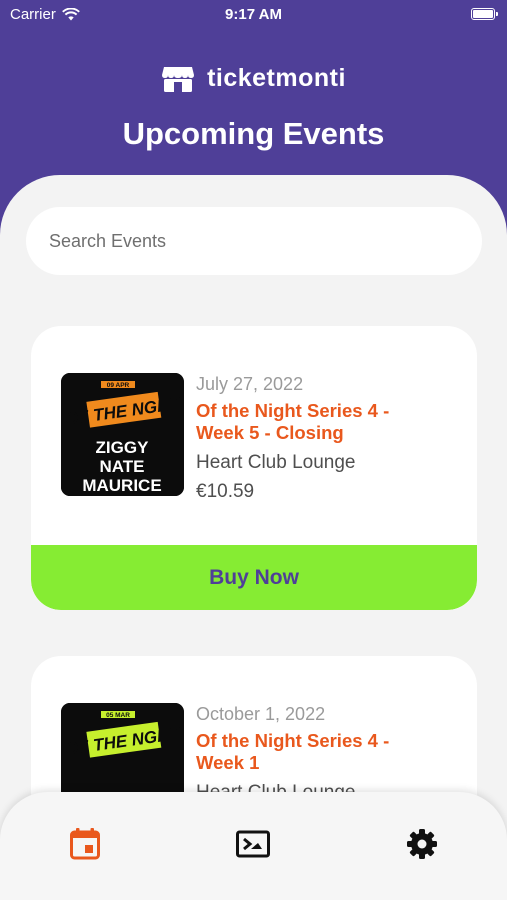  What do you see at coordinates (178, 79) in the screenshot?
I see `storefront-icon` at bounding box center [178, 79].